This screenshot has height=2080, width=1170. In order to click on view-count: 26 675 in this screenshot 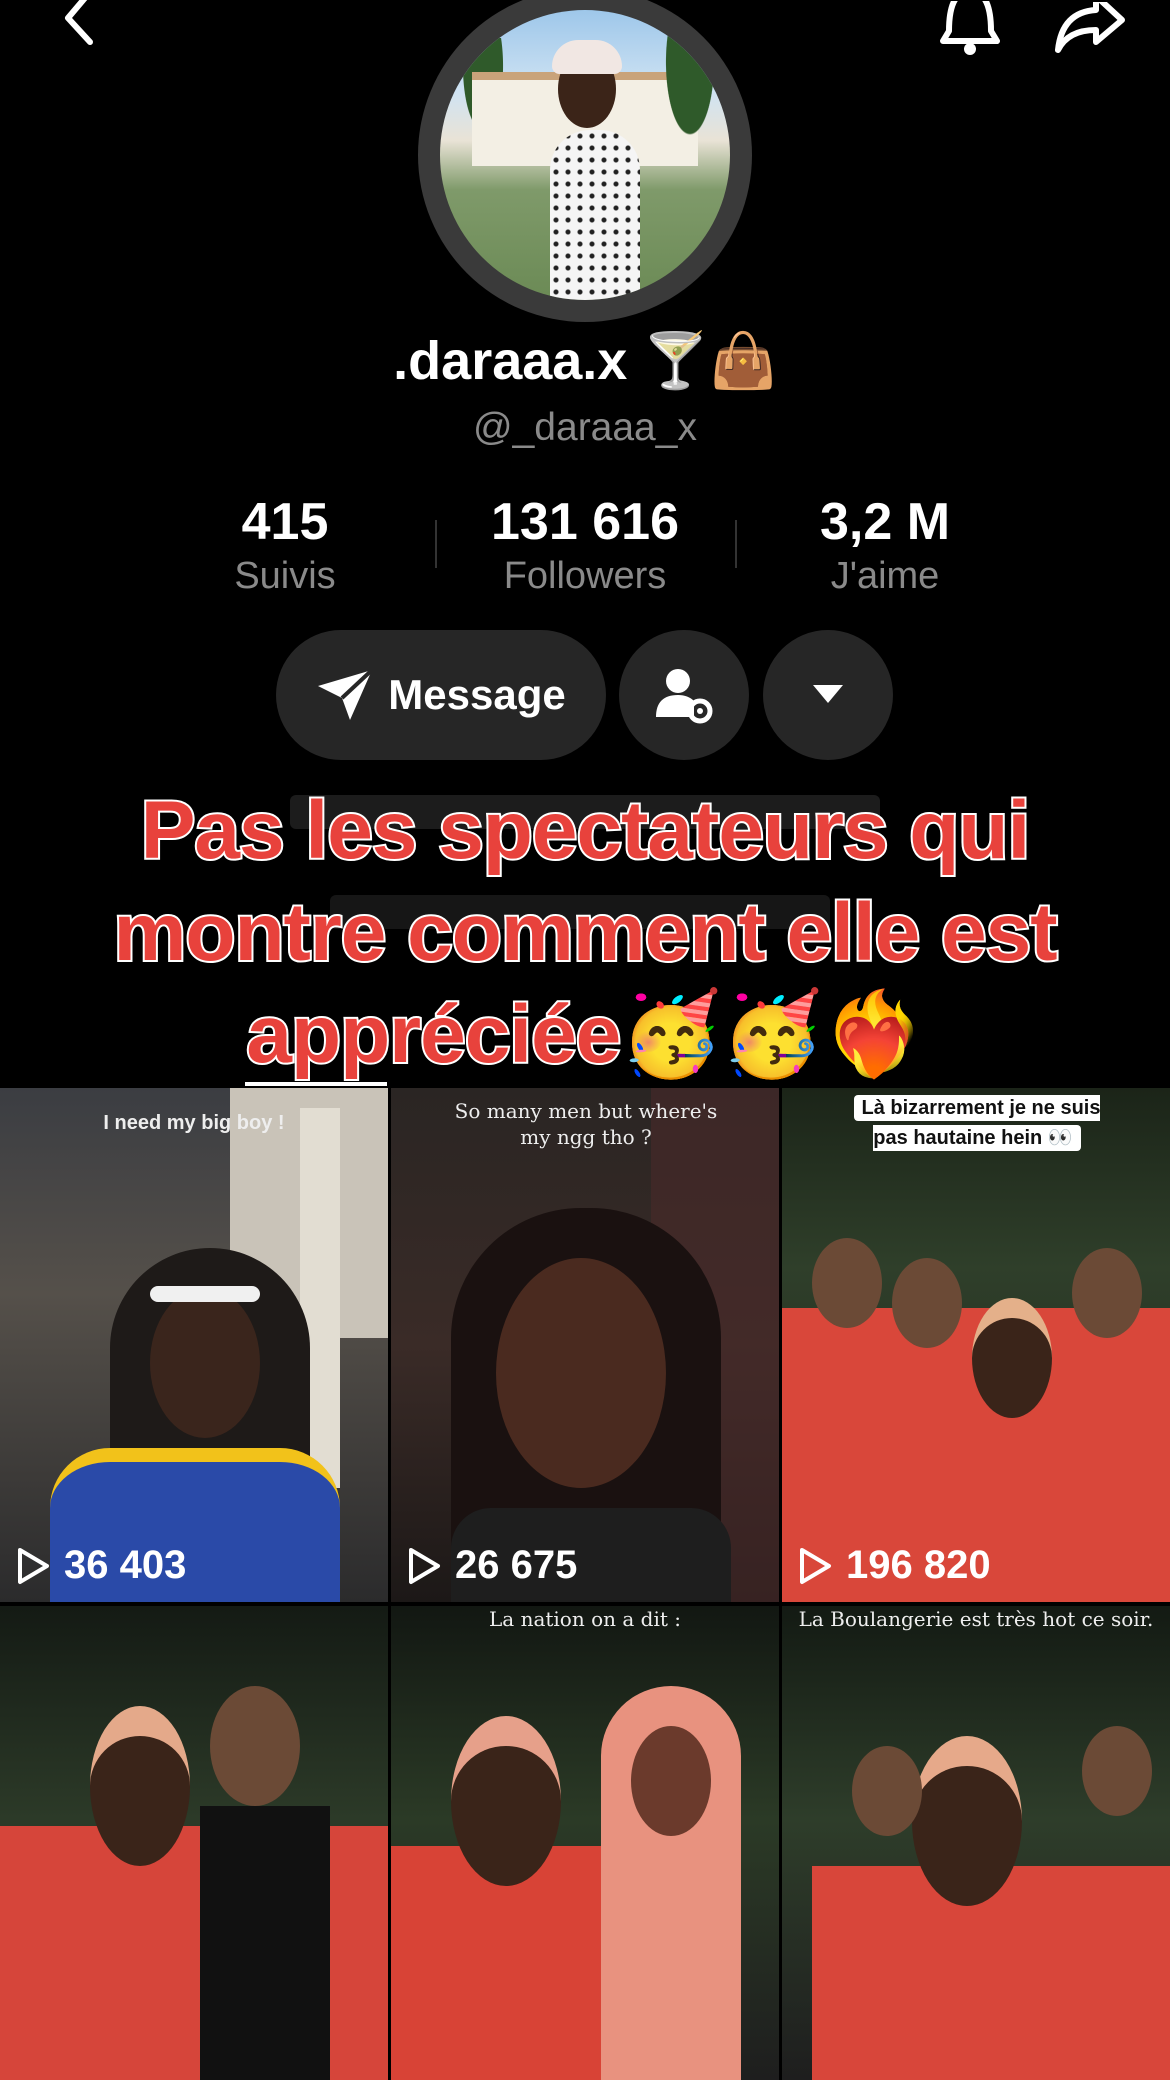, I will do `click(492, 1565)`.